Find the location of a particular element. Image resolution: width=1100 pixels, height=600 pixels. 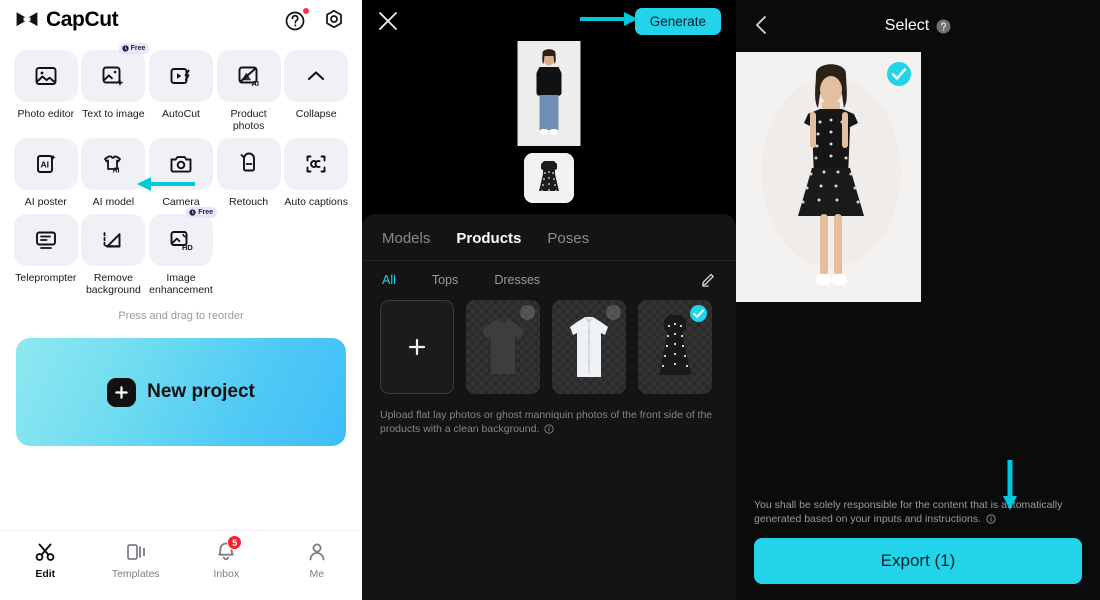

capcut-logo: CapCut is located at coordinates (66, 20).